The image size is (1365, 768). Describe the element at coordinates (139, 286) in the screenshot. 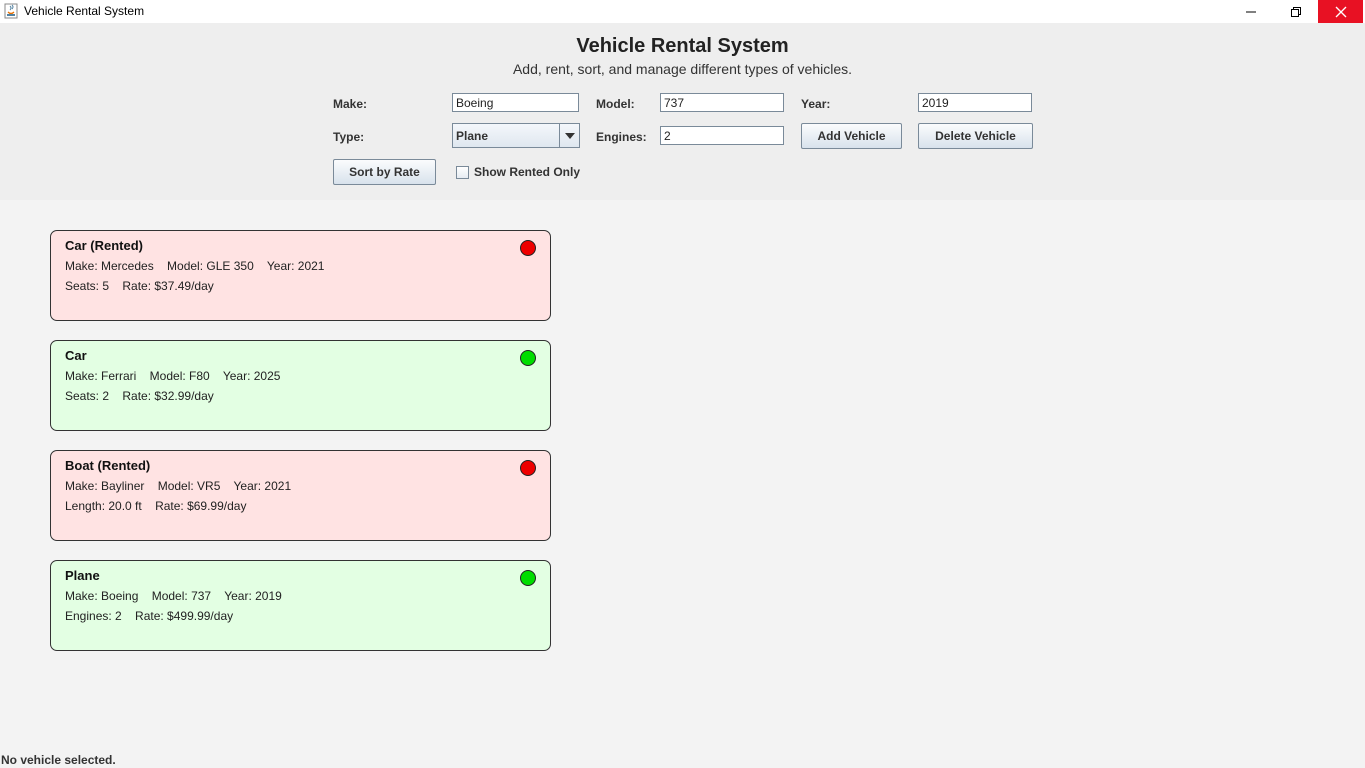

I see `vehicle-rate-info: Seats: 5 Rate: $37.49/day` at that location.